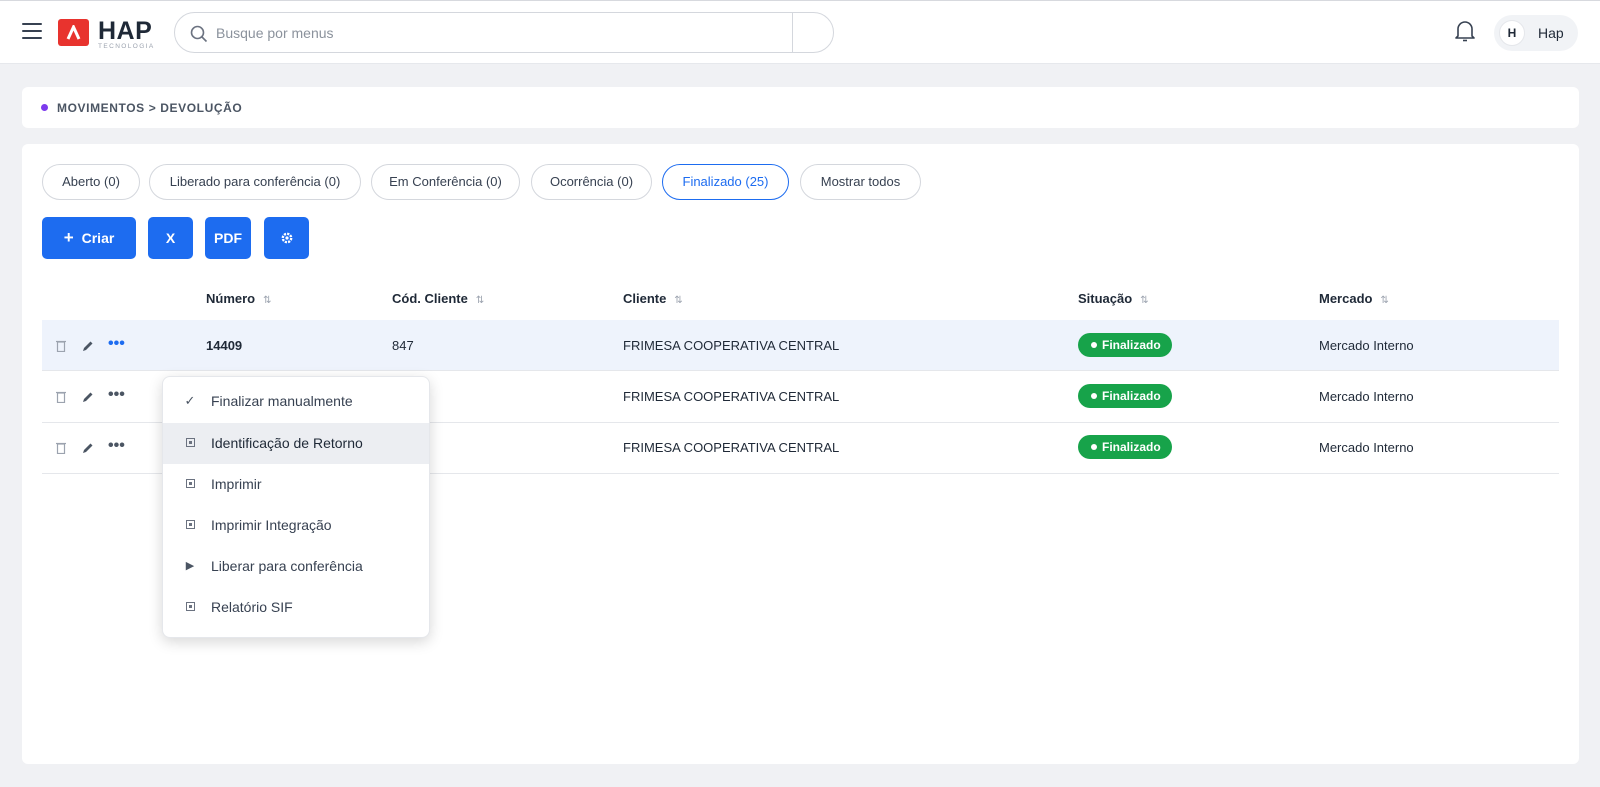 The image size is (1600, 787). I want to click on gear-icon, so click(286, 238).